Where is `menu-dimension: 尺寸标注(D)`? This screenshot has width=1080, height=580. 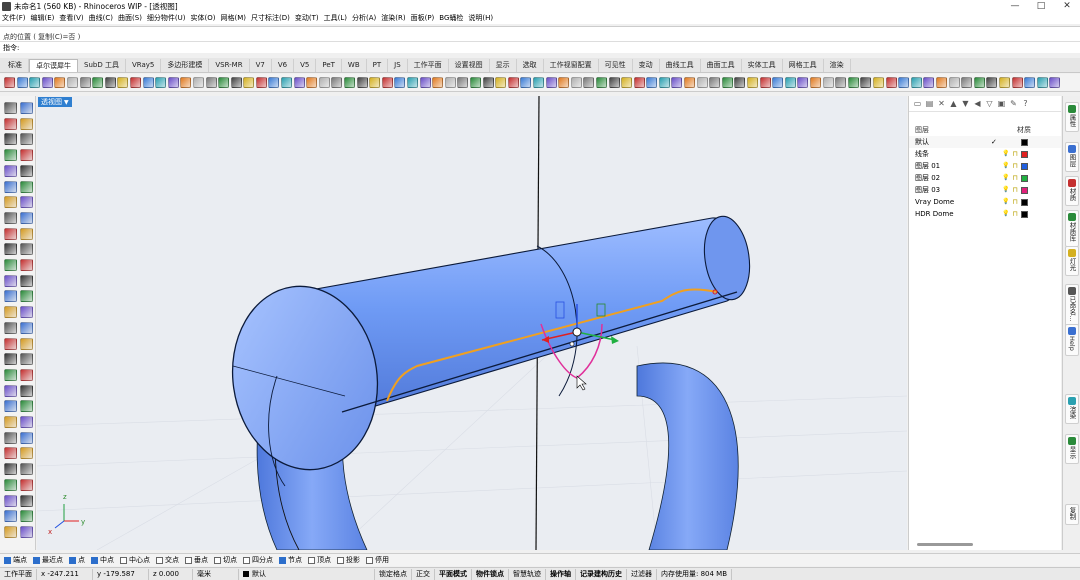
menu-dimension: 尺寸标注(D) is located at coordinates (270, 18).